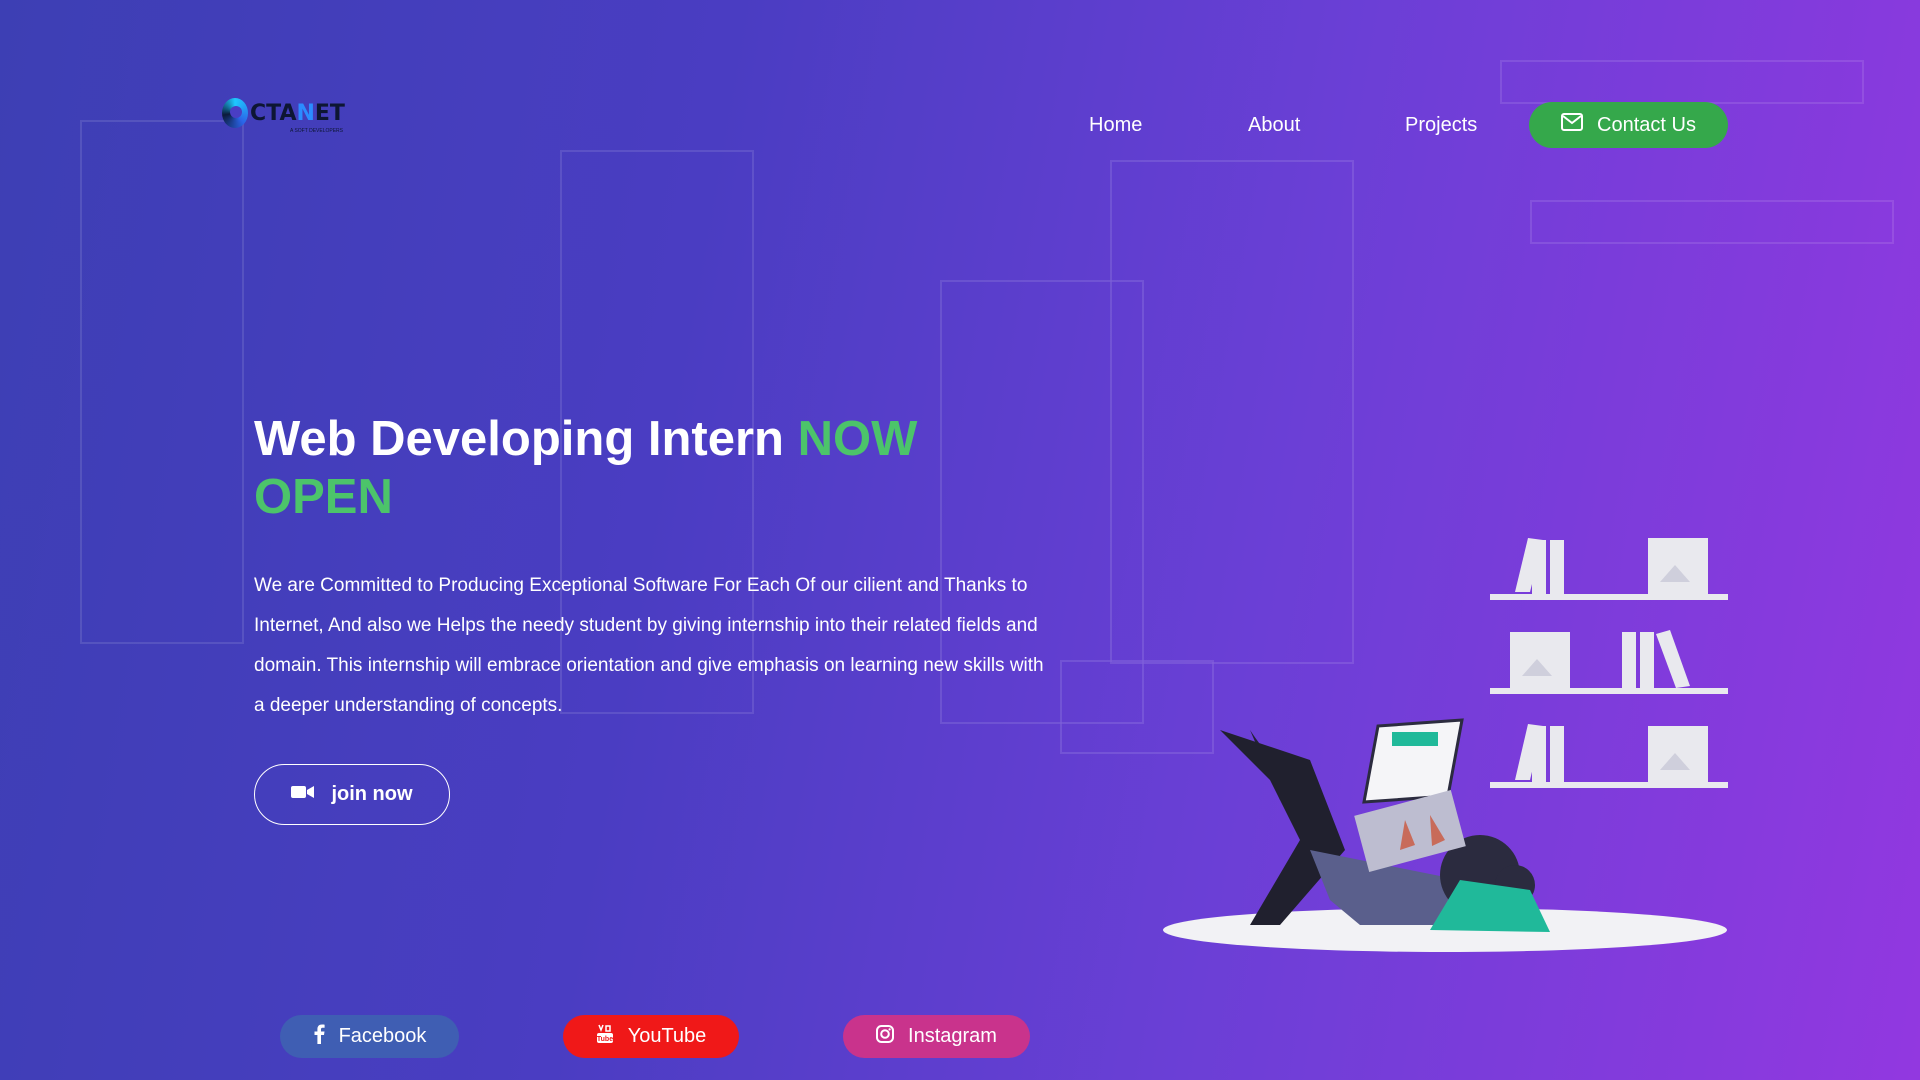 The image size is (1920, 1080). I want to click on logo-text: CTANET, so click(297, 113).